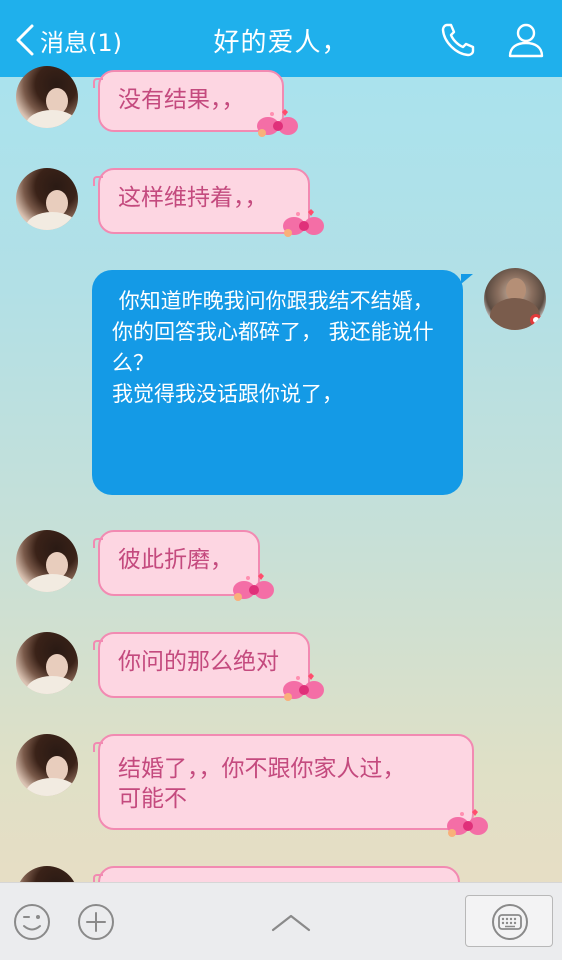 The height and width of the screenshot is (960, 562). I want to click on plus-icon, so click(96, 922).